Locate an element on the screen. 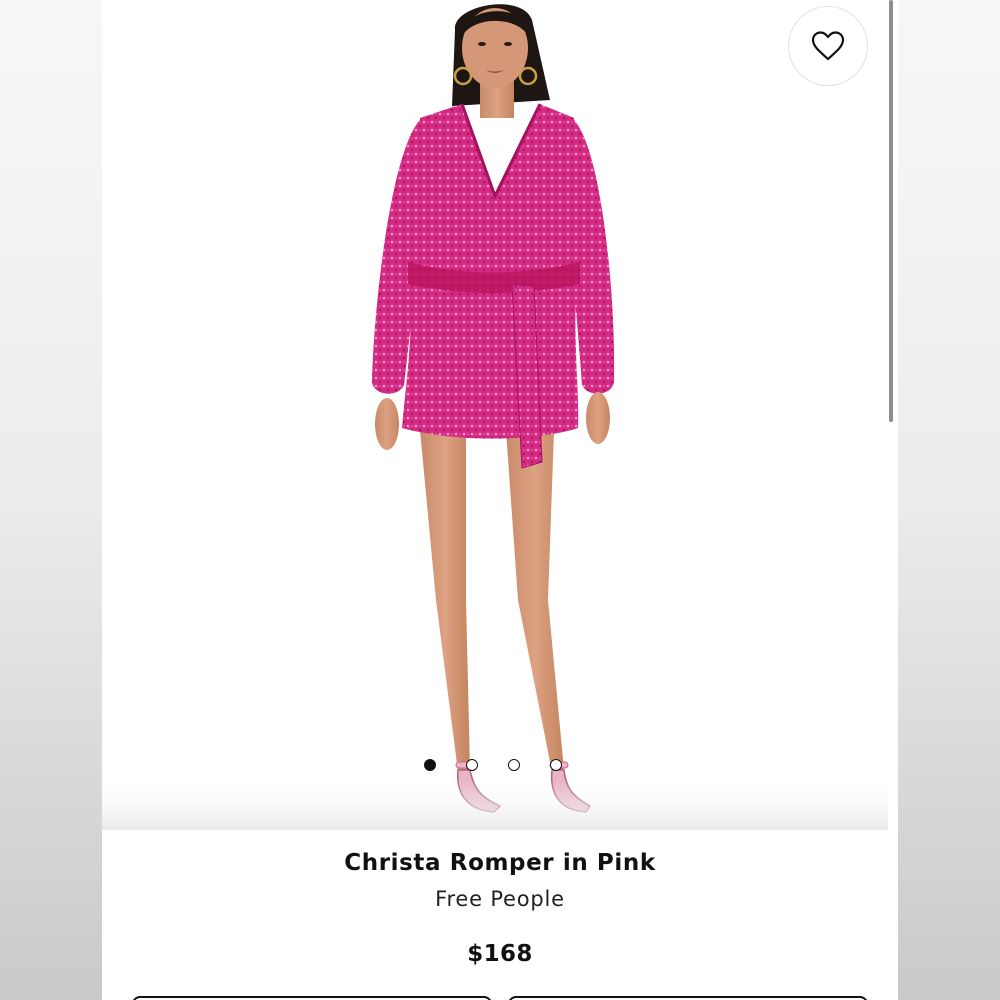  product-brand: Free People is located at coordinates (500, 899).